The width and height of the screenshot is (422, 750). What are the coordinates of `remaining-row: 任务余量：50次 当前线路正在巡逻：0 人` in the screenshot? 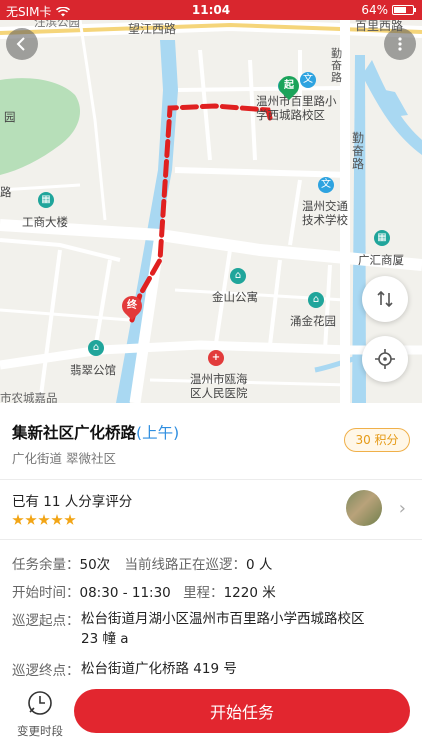 It's located at (142, 563).